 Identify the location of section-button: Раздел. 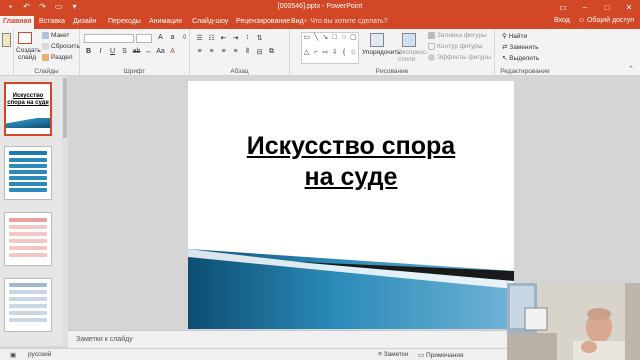
(57, 57).